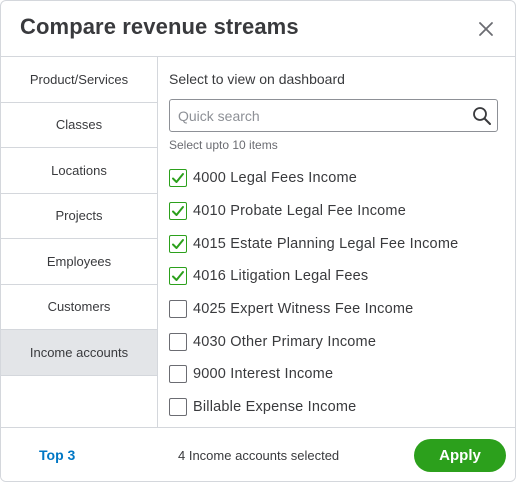  I want to click on sidebar-item-label: Income accounts, so click(79, 352).